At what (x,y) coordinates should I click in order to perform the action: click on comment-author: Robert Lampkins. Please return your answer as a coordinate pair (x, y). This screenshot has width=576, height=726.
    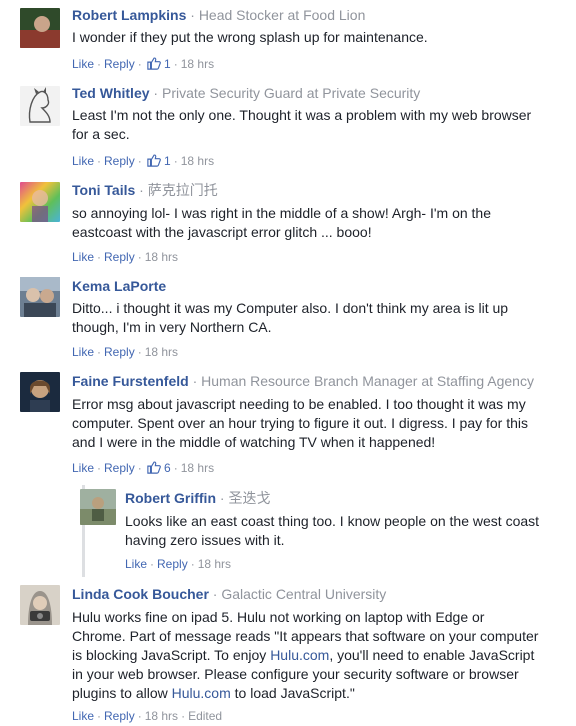
    Looking at the image, I should click on (129, 15).